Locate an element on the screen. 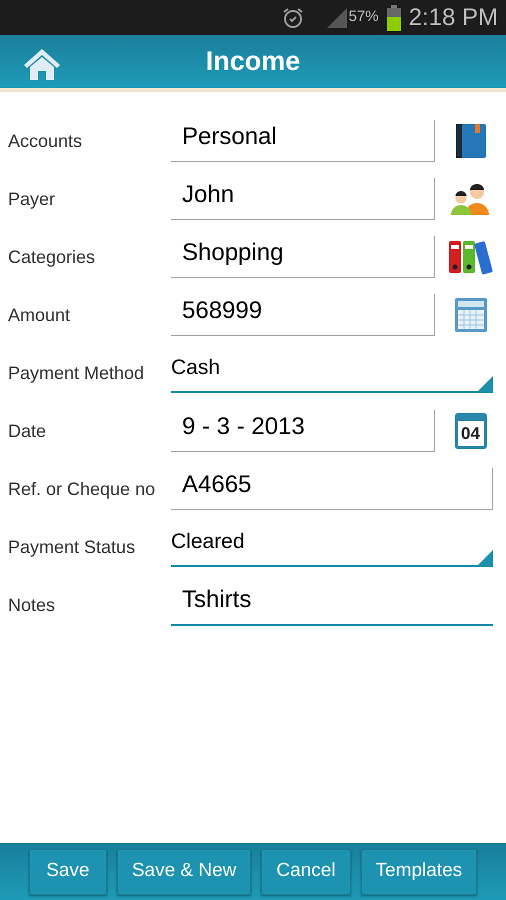 This screenshot has width=506, height=900. home-icon is located at coordinates (42, 64).